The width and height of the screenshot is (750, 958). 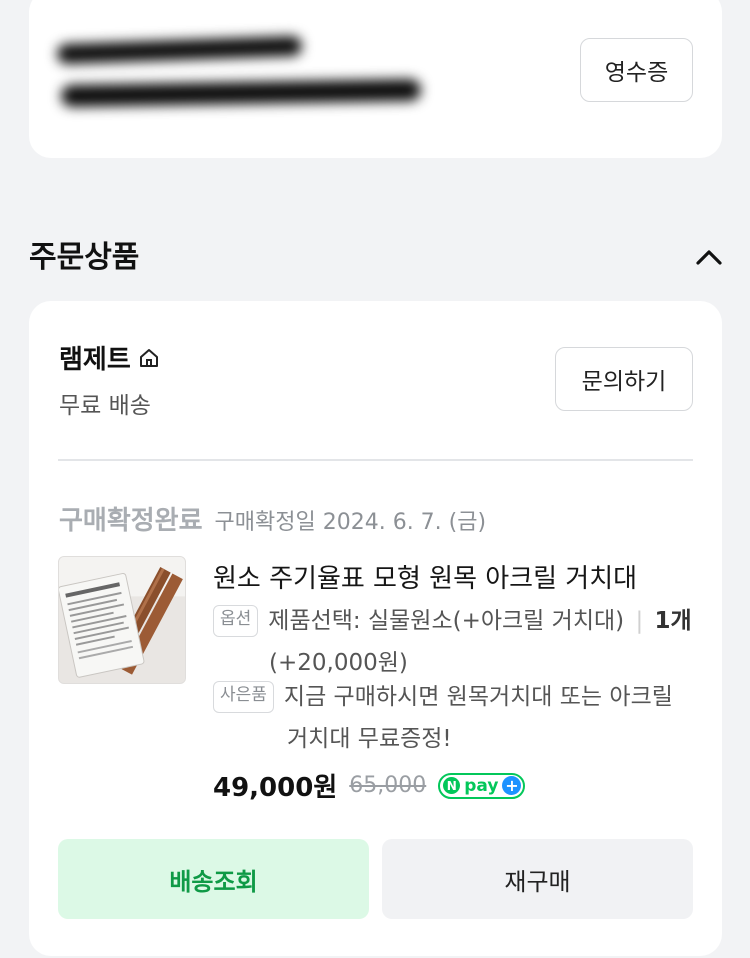 I want to click on quantity: 1개, so click(x=673, y=621).